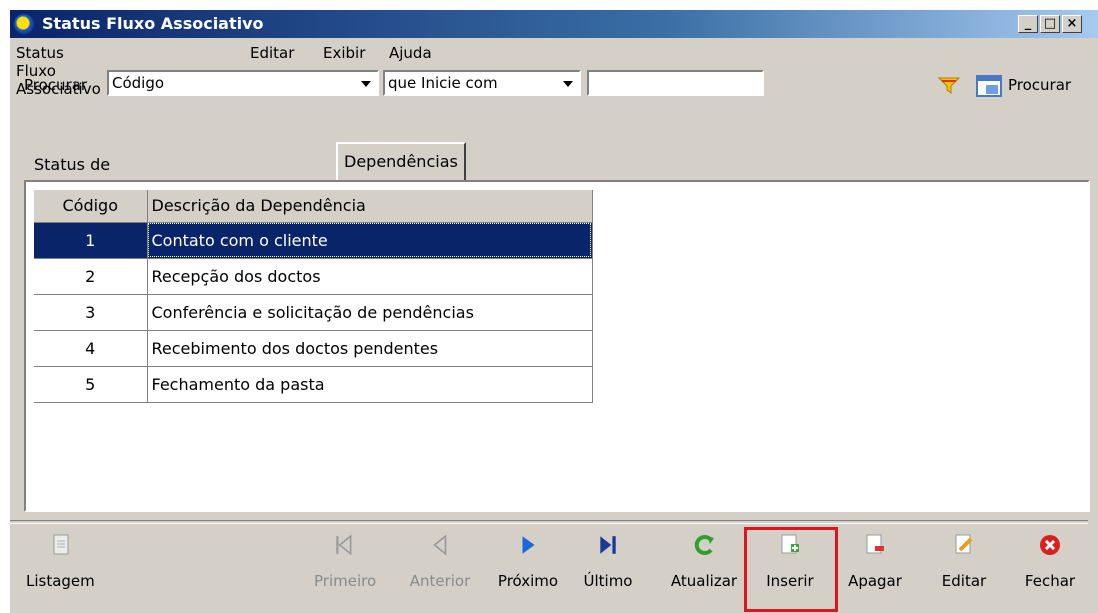  Describe the element at coordinates (370, 240) in the screenshot. I see `cell-descricao: Contato com o cliente` at that location.